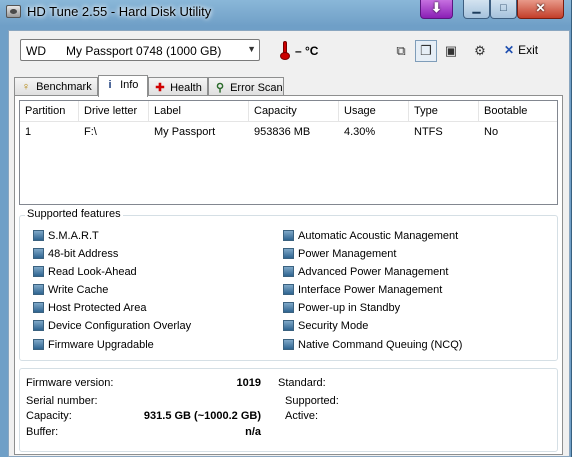  I want to click on window-title: HD Tune 2.55 - Hard Disk Utility, so click(119, 11).